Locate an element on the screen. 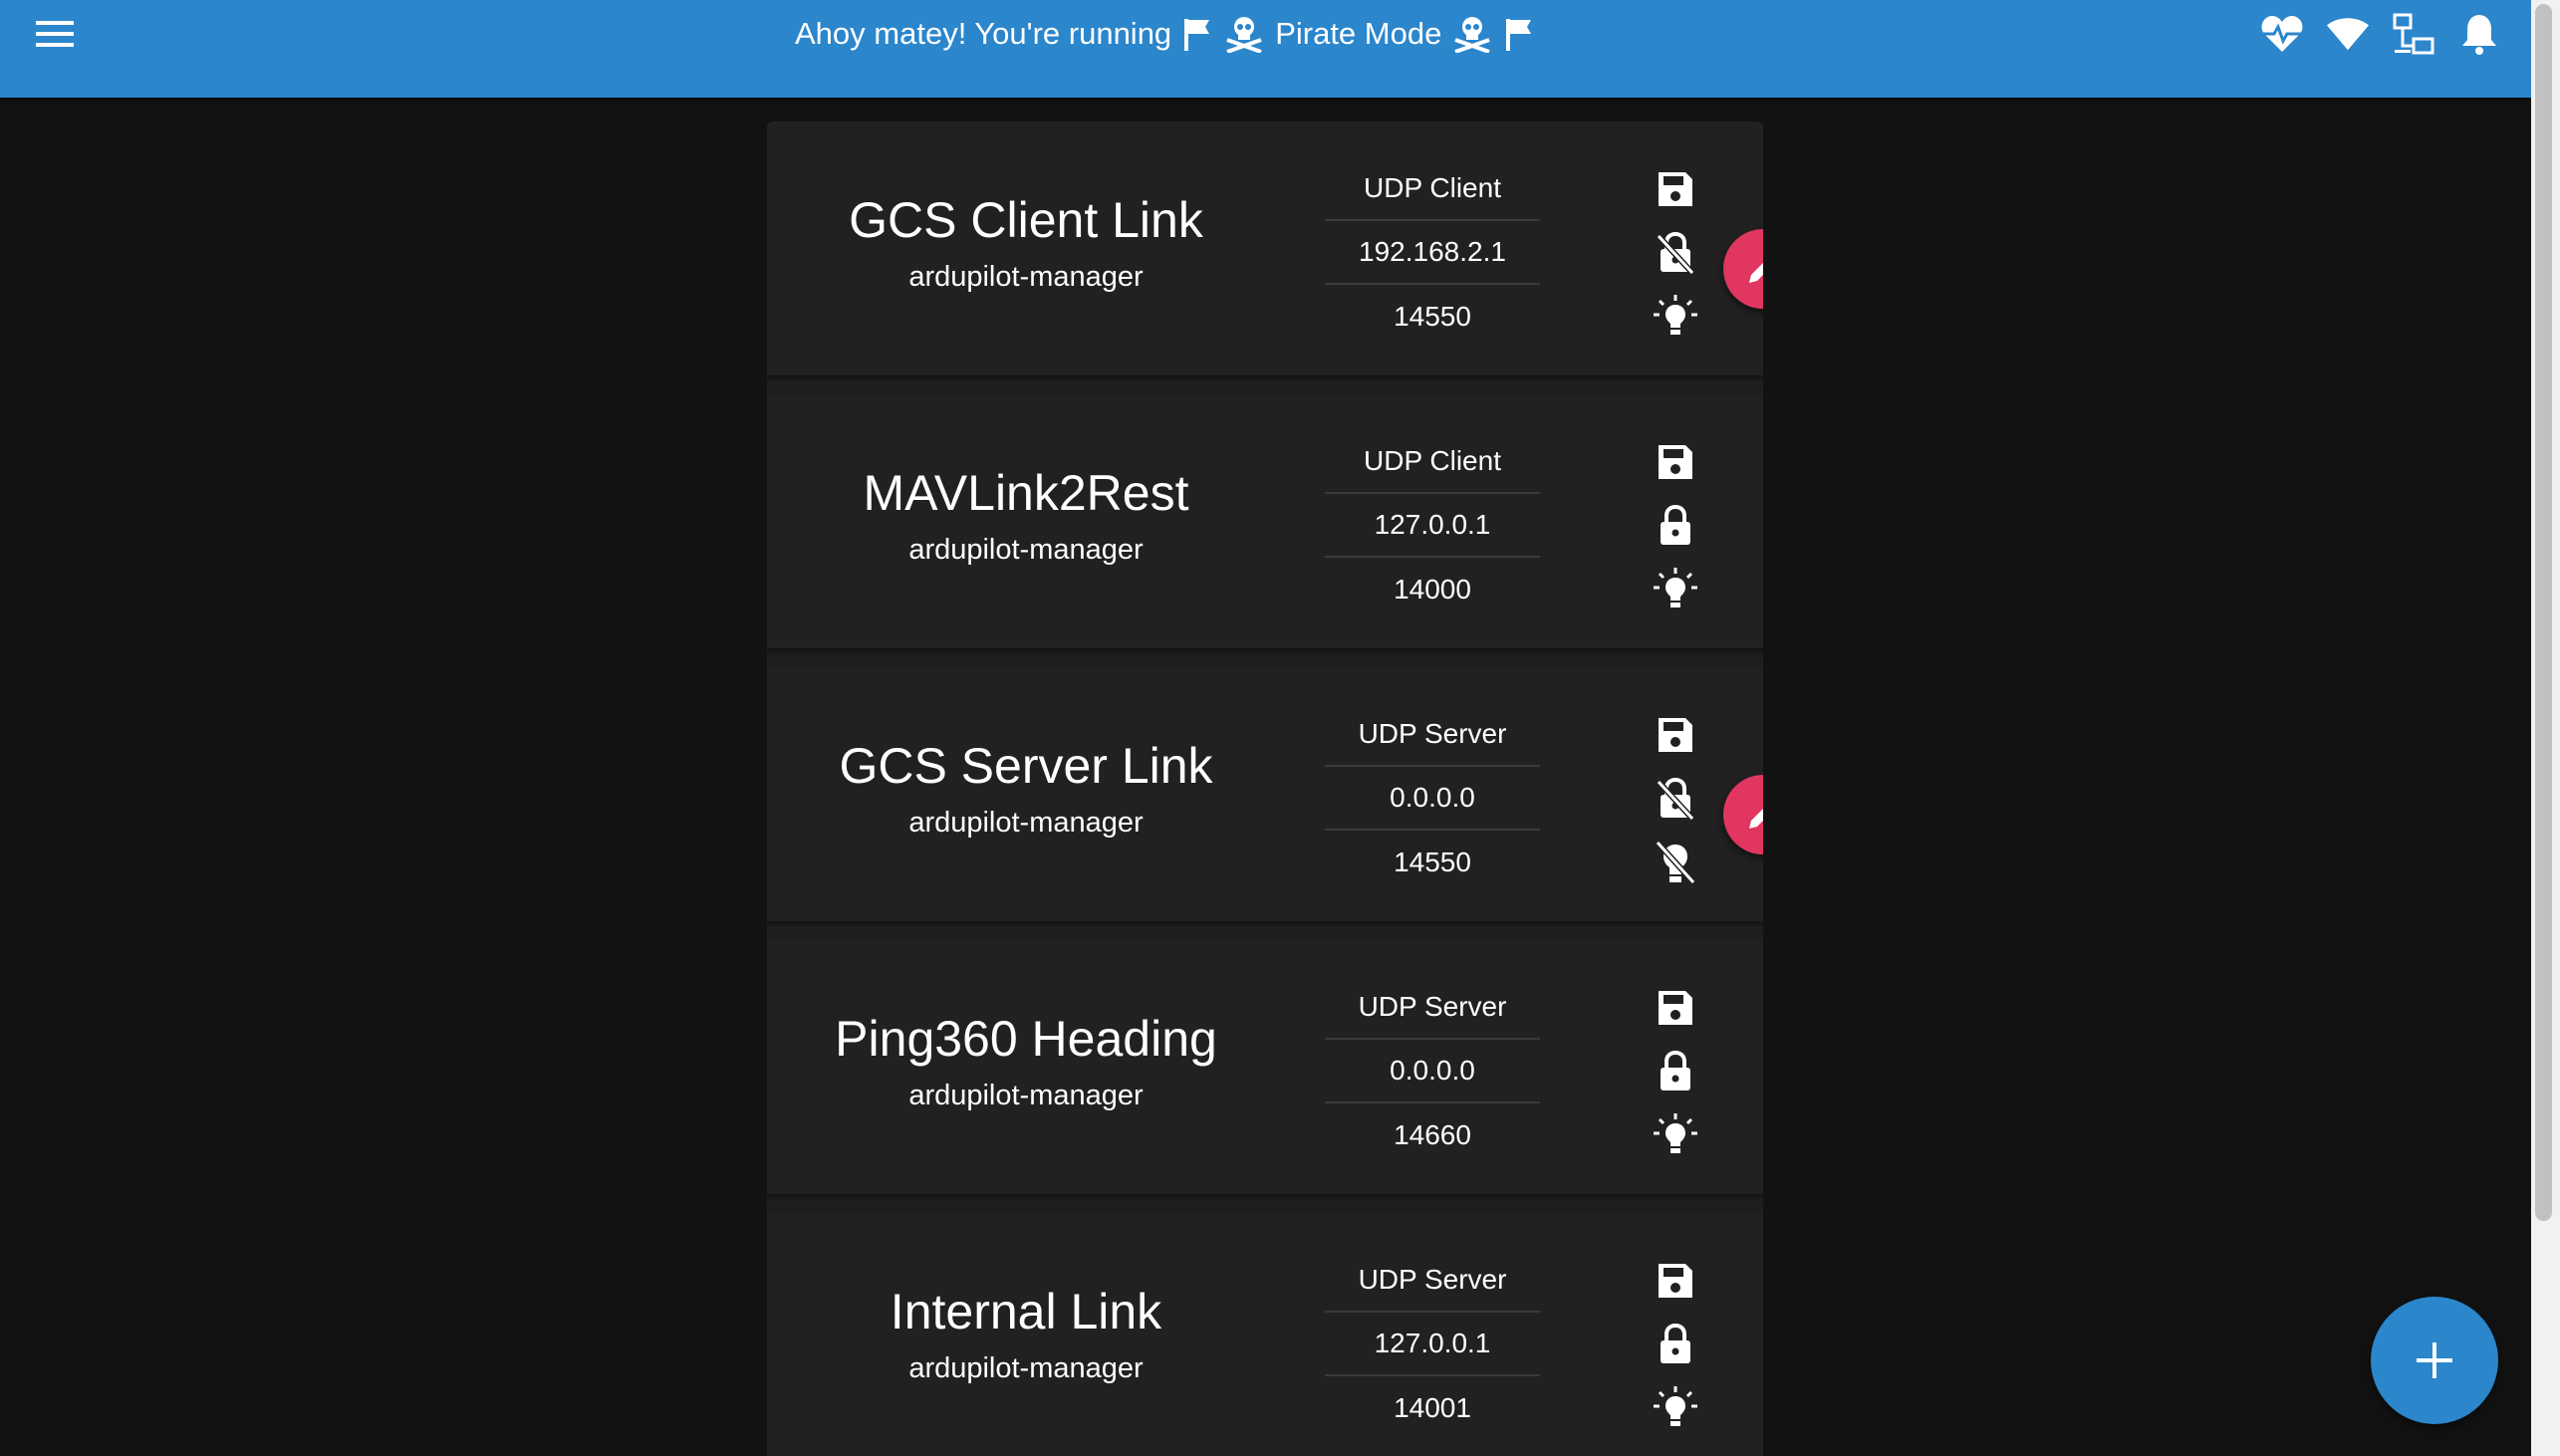 This screenshot has width=2560, height=1456. menu-button is located at coordinates (55, 34).